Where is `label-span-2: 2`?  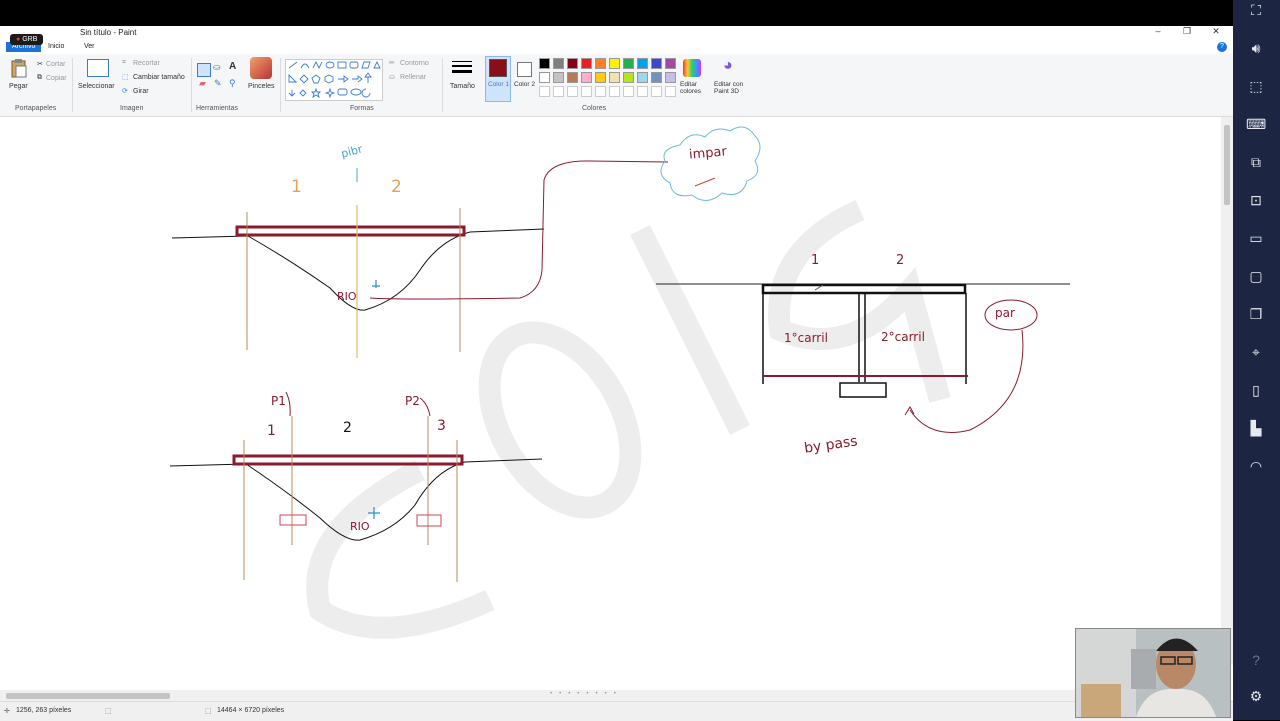 label-span-2: 2 is located at coordinates (396, 187).